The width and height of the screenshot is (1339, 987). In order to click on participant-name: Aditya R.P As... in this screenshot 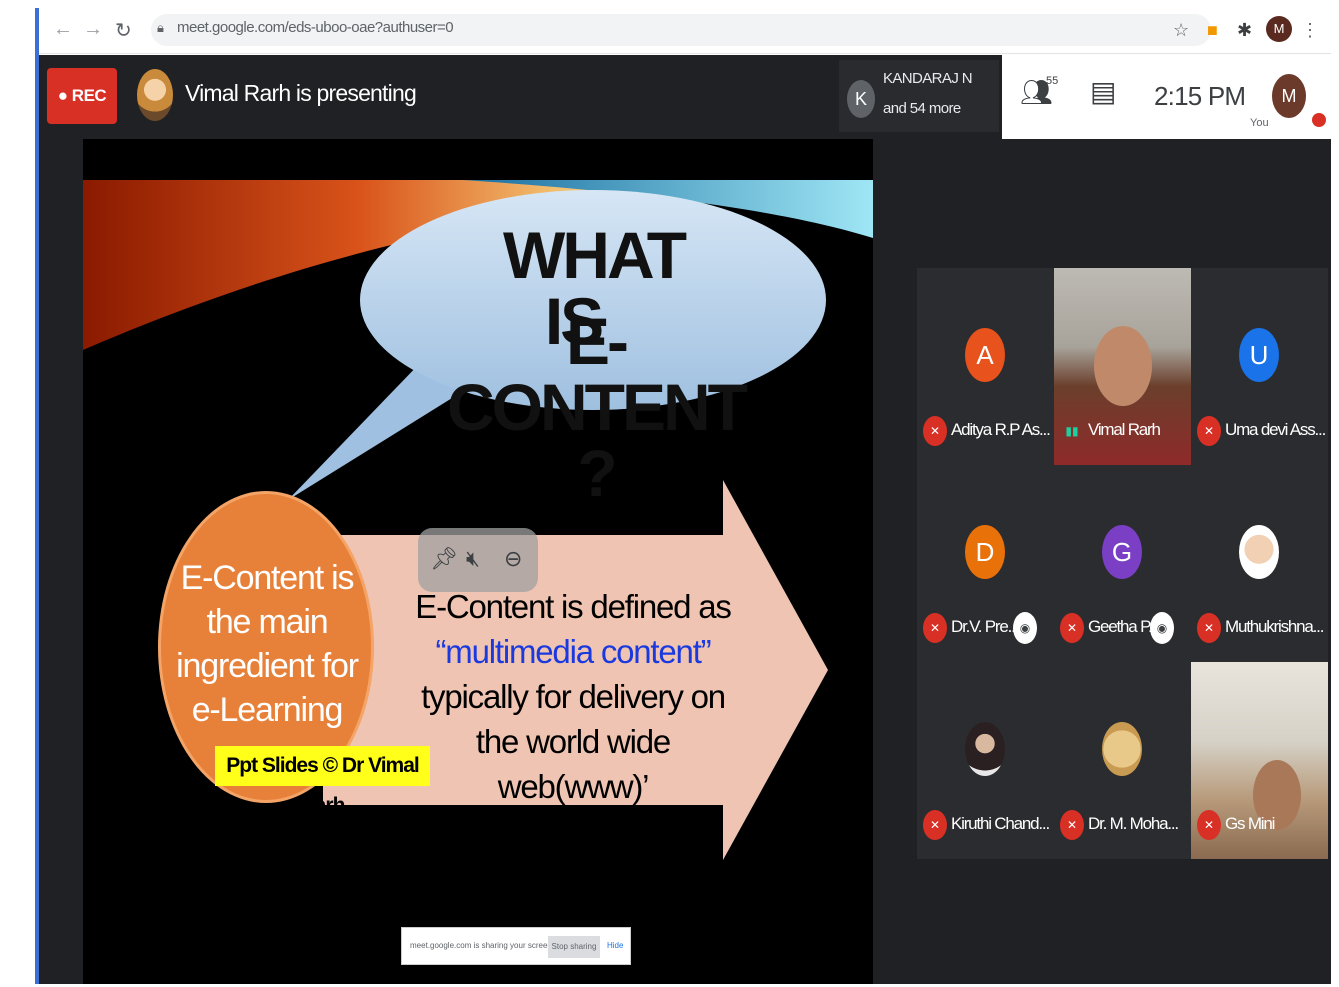, I will do `click(1001, 429)`.